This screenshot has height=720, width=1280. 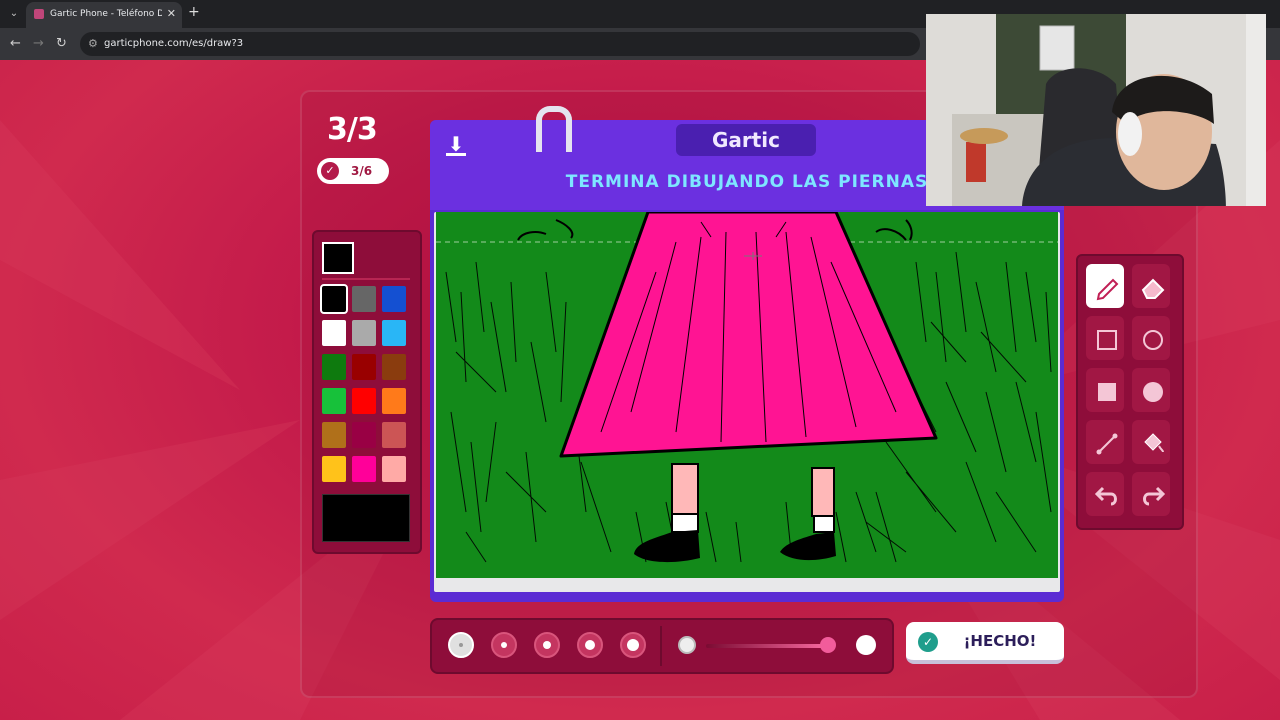 I want to click on opacity-low-icon, so click(x=687, y=645).